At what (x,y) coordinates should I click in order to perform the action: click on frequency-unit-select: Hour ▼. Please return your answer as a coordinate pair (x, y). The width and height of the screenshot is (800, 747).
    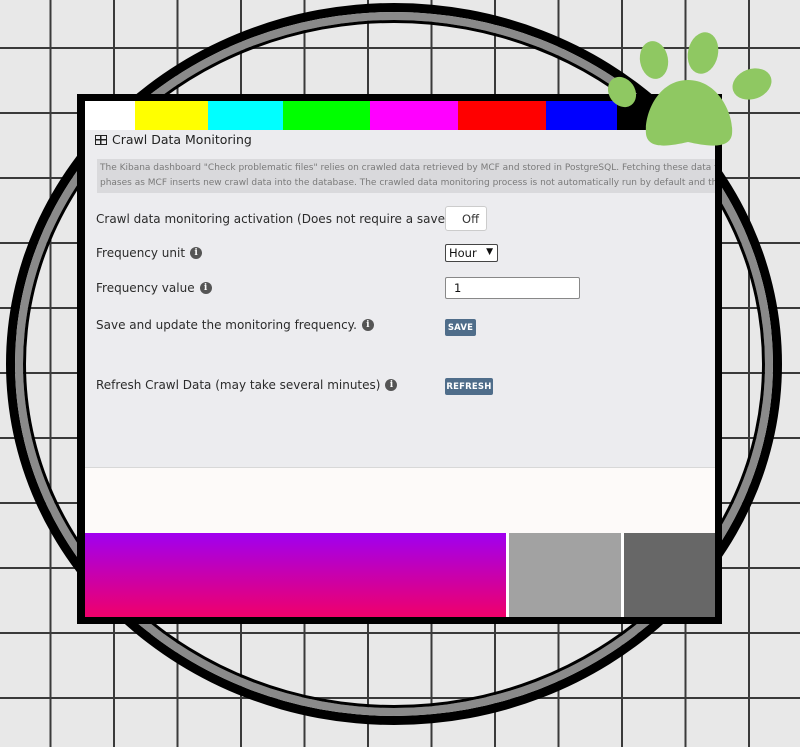
    Looking at the image, I should click on (471, 253).